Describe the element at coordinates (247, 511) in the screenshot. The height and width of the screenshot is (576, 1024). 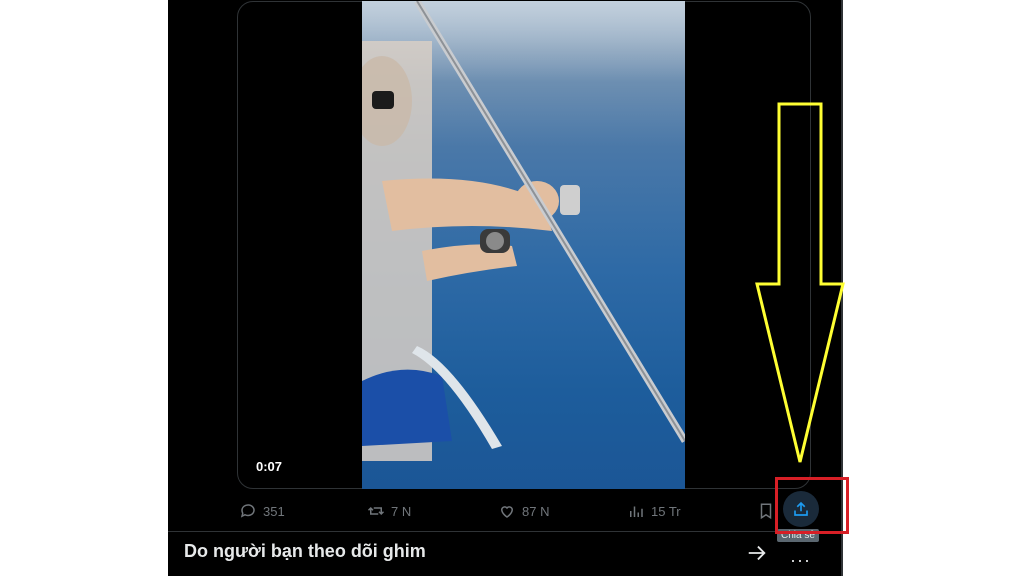
I see `reply-icon` at that location.